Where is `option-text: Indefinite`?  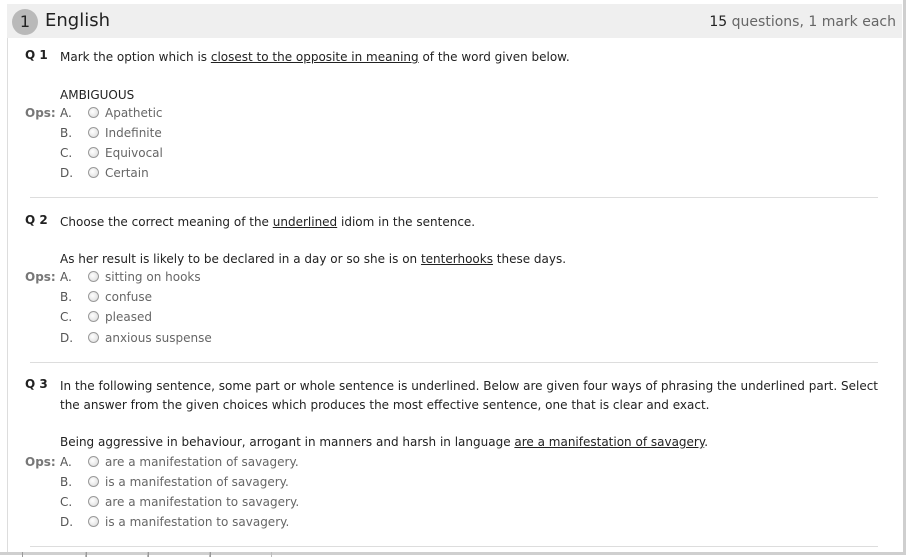 option-text: Indefinite is located at coordinates (133, 133).